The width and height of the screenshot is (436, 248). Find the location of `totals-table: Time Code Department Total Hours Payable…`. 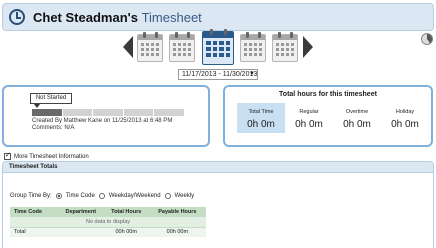

totals-table: Time Code Department Total Hours Payable… is located at coordinates (108, 222).